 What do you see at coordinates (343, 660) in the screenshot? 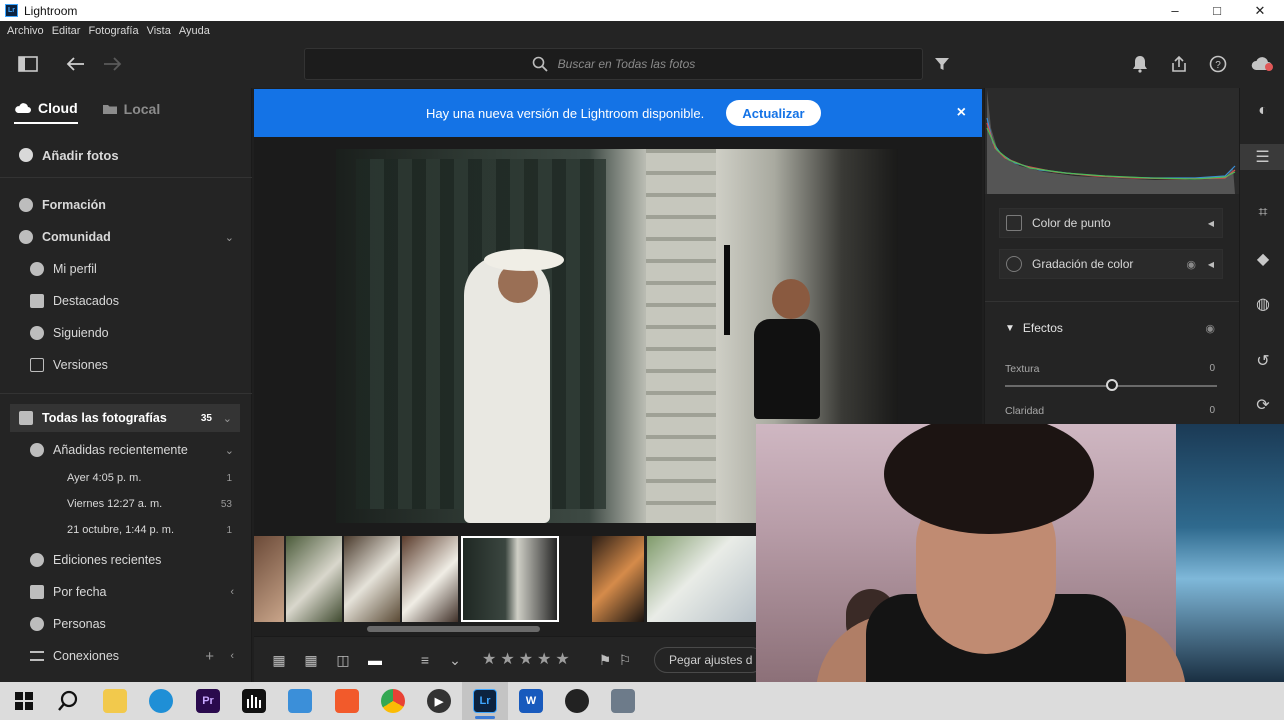
I see `compare-icon: ◫` at bounding box center [343, 660].